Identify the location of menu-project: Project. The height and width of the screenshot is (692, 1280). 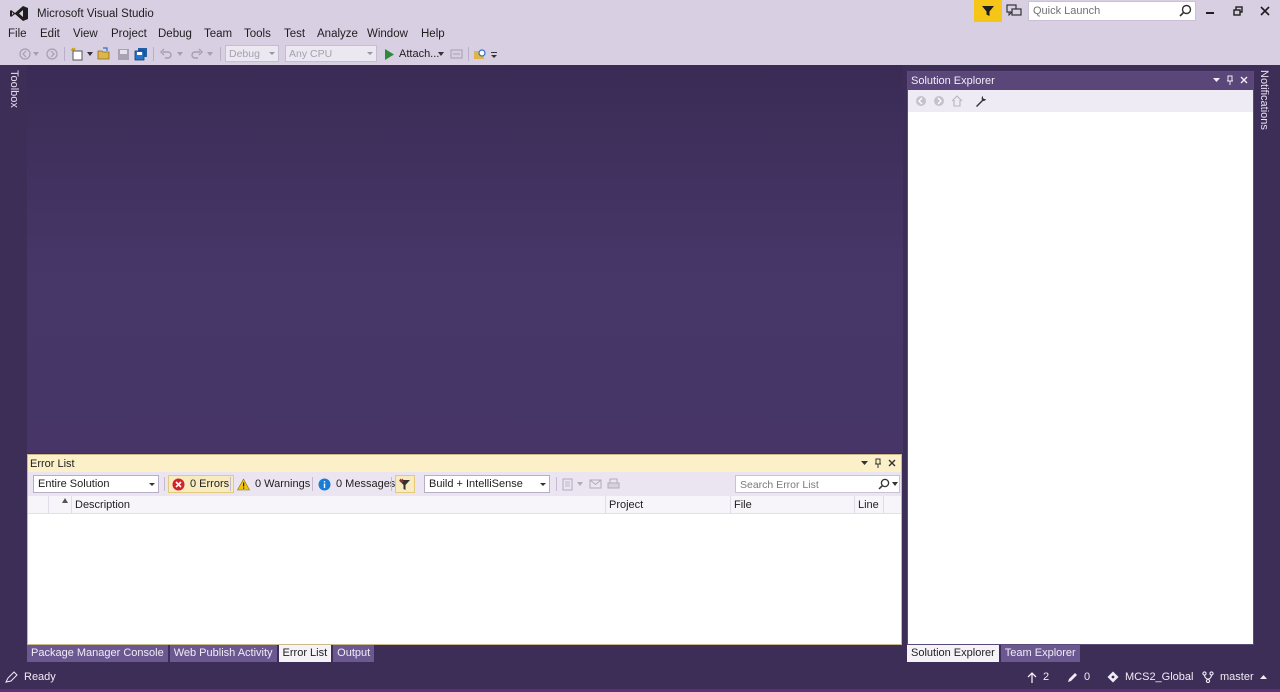
(129, 33).